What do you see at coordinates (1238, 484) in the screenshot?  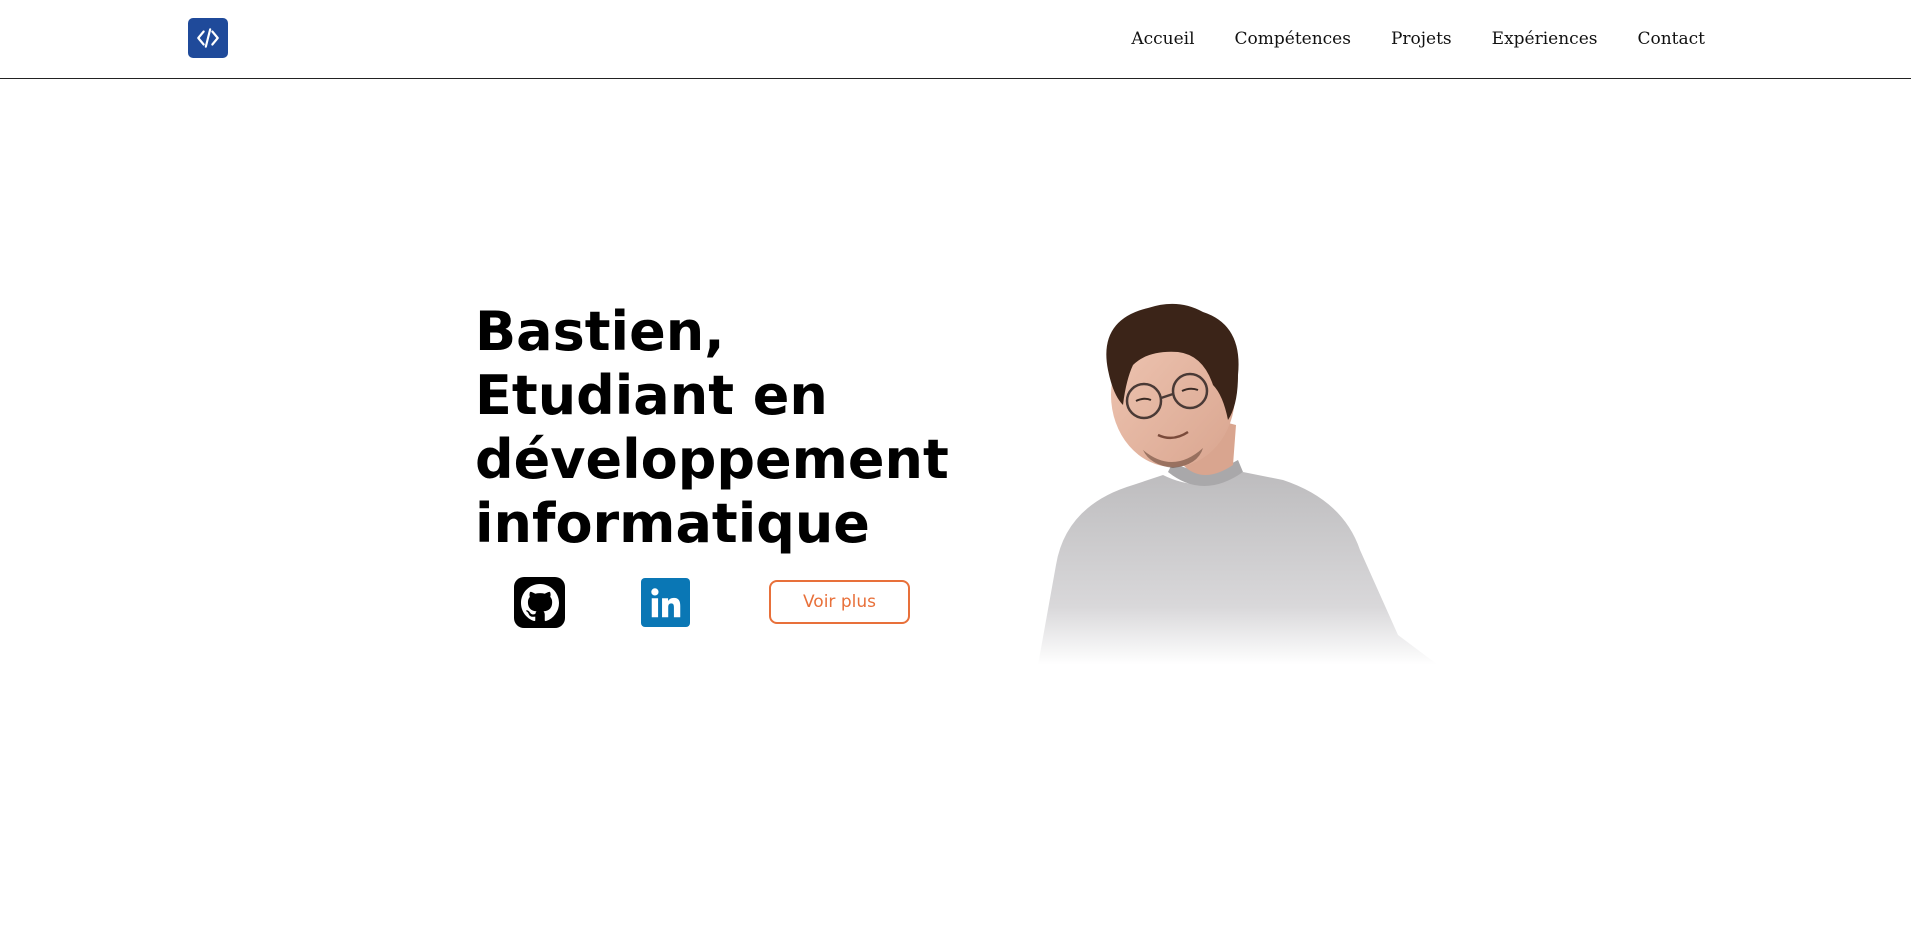 I see `portrait-photo` at bounding box center [1238, 484].